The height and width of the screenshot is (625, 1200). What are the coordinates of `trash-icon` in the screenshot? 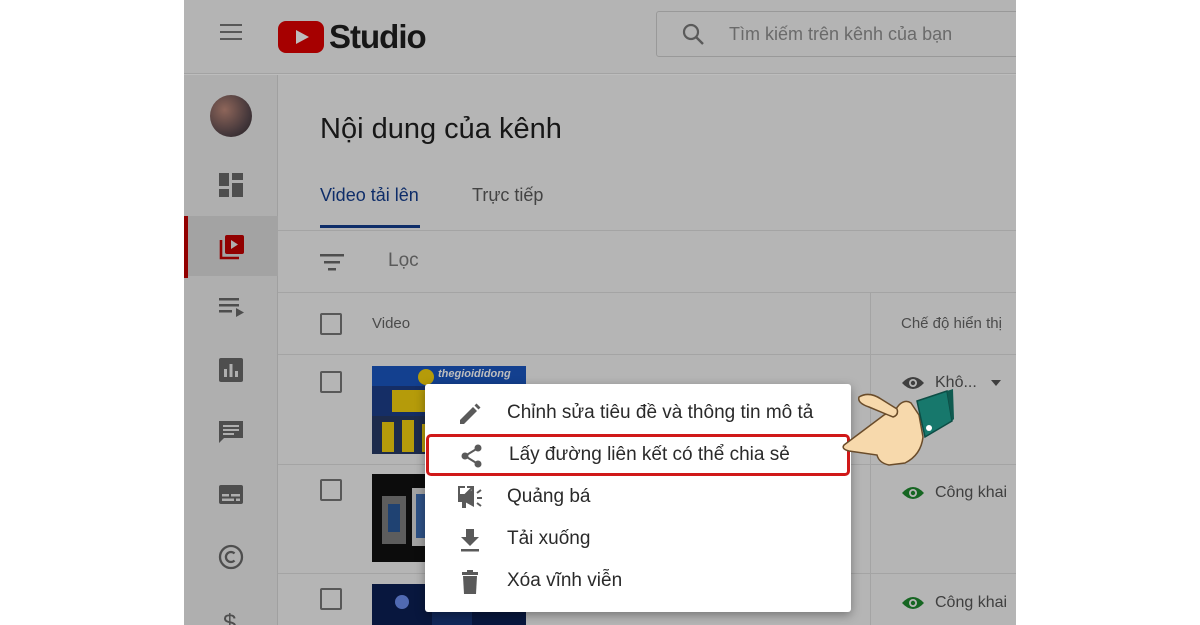 It's located at (470, 582).